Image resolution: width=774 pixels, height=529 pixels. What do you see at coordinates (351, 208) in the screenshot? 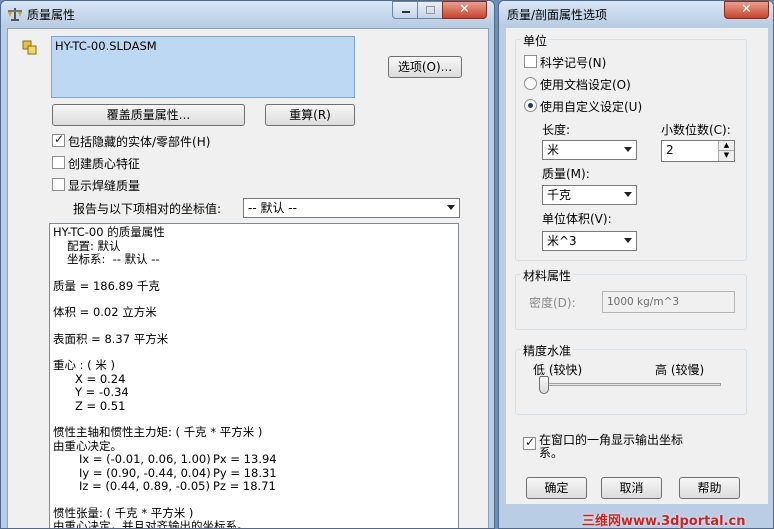
I see `coord-system-select: -- 默认 --` at bounding box center [351, 208].